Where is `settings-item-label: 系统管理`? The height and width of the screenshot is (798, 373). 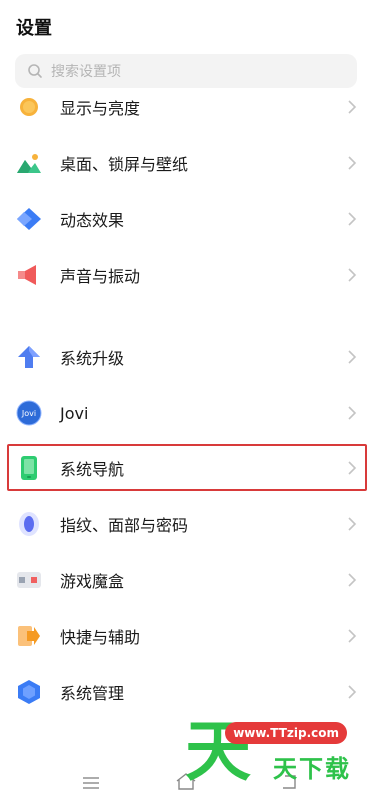 settings-item-label: 系统管理 is located at coordinates (92, 693).